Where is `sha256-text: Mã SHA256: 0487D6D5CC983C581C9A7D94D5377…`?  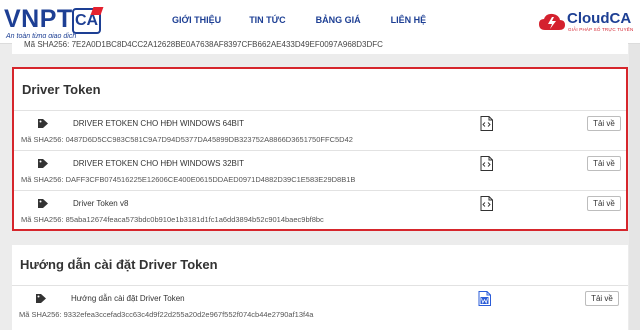 sha256-text: Mã SHA256: 0487D6D5CC983C581C9A7D94D5377… is located at coordinates (187, 139).